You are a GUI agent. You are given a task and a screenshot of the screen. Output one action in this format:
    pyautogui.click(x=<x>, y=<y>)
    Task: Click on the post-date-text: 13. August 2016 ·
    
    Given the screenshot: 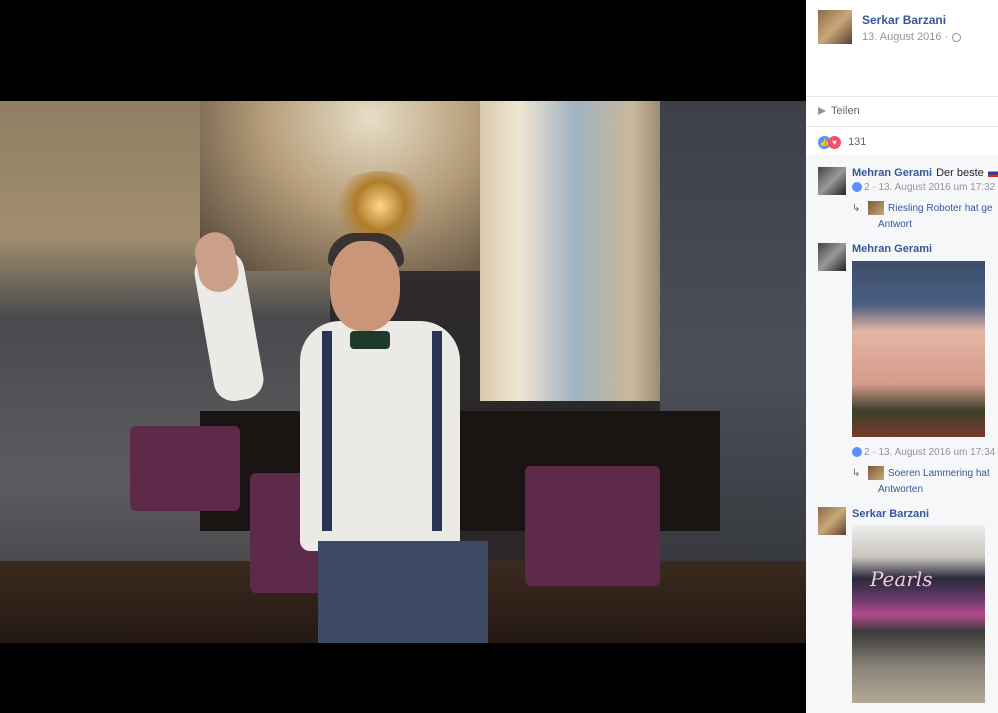 What is the action you would take?
    pyautogui.click(x=905, y=37)
    